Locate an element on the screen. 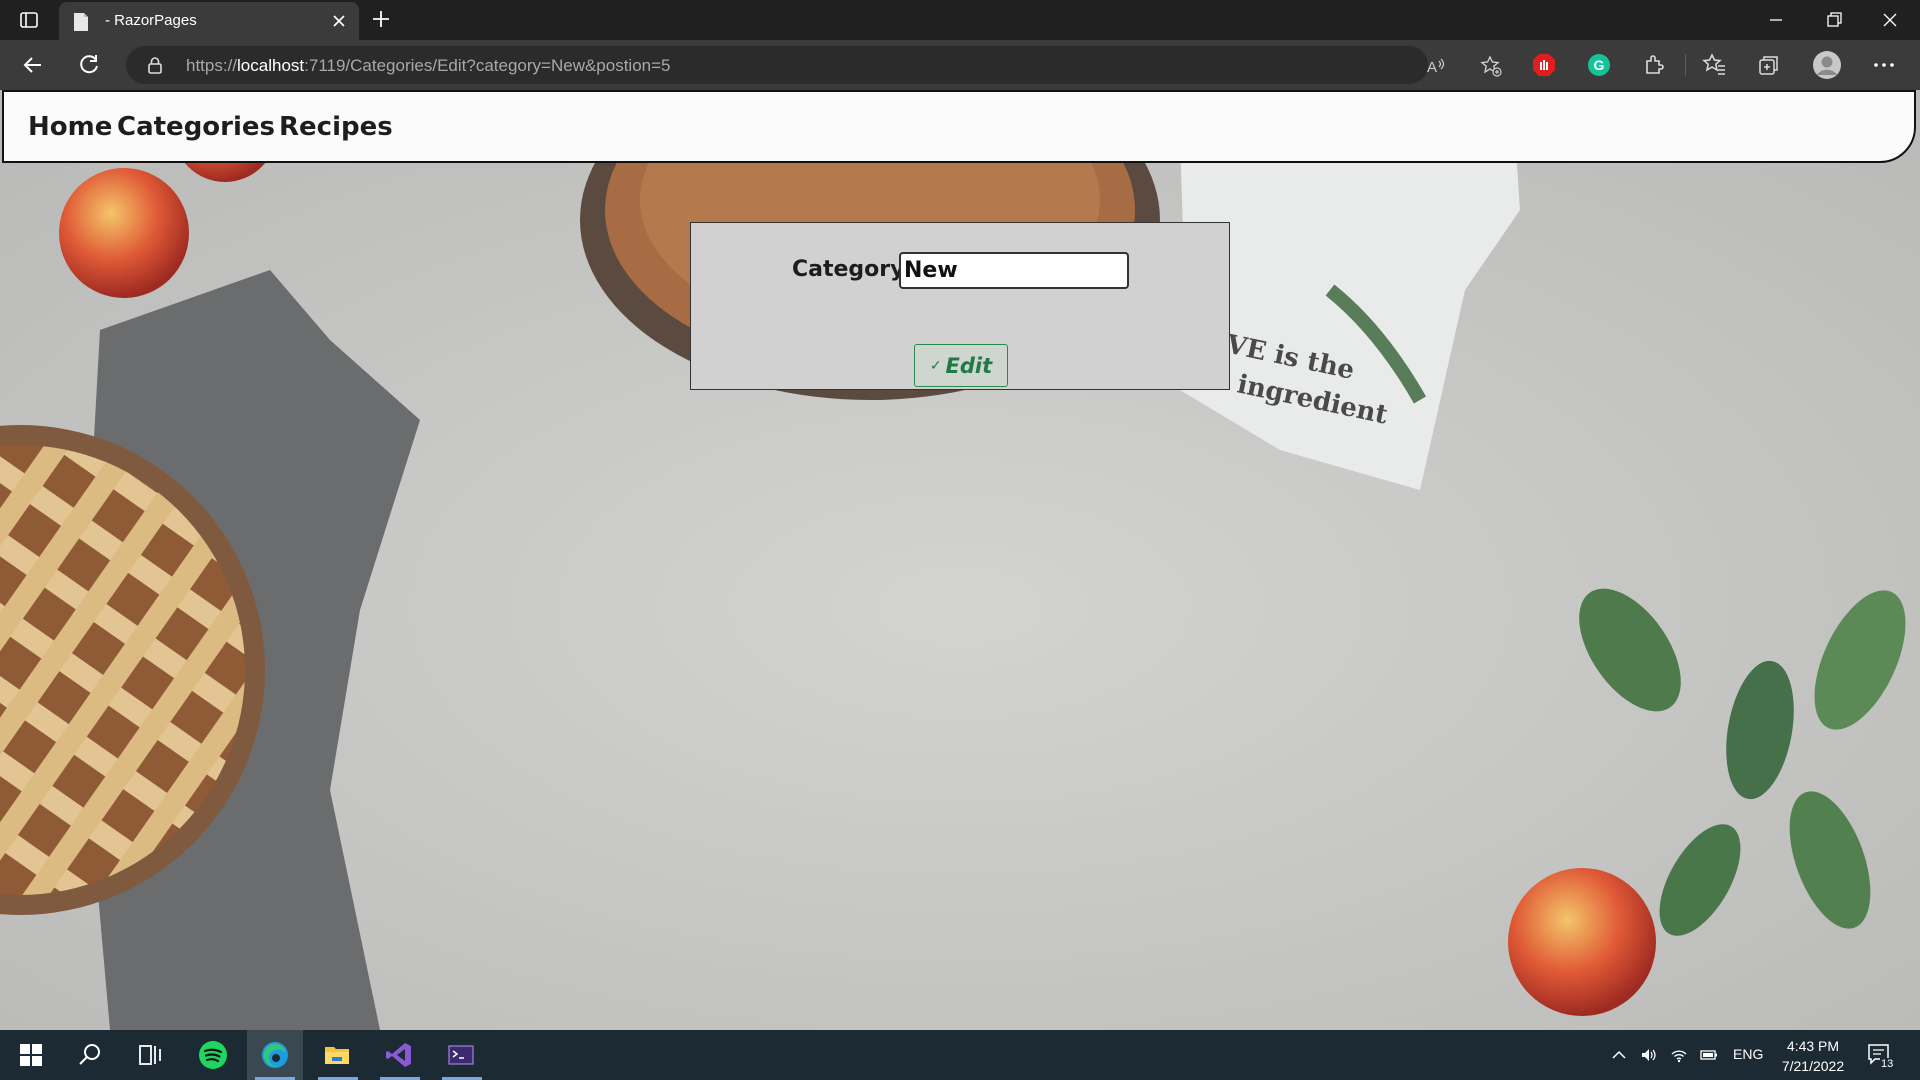 The image size is (1920, 1080). browser-tab: - RazorPages is located at coordinates (209, 21).